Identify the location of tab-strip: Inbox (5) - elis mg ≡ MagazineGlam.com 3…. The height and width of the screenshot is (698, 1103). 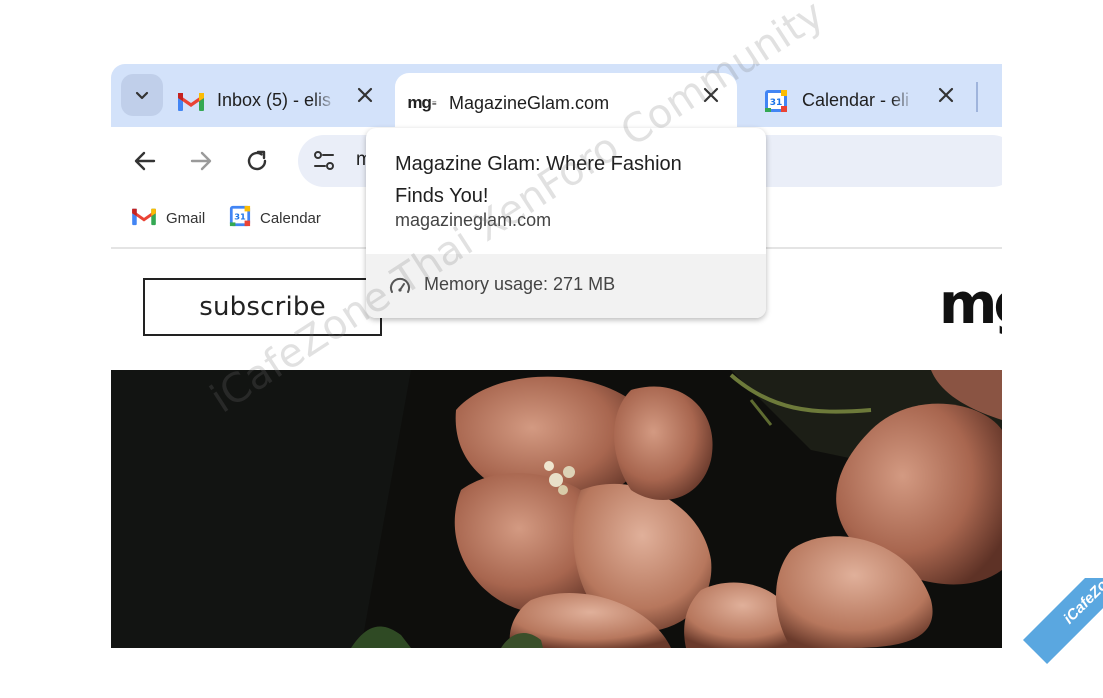
(556, 98).